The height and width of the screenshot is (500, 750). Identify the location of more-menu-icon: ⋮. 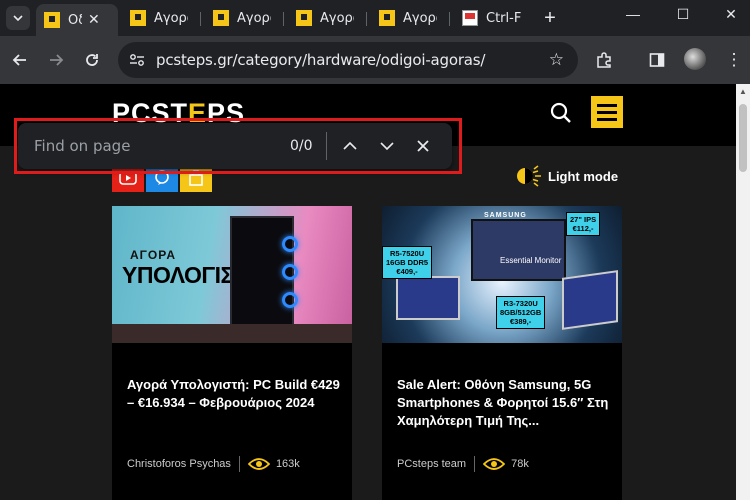
(734, 60).